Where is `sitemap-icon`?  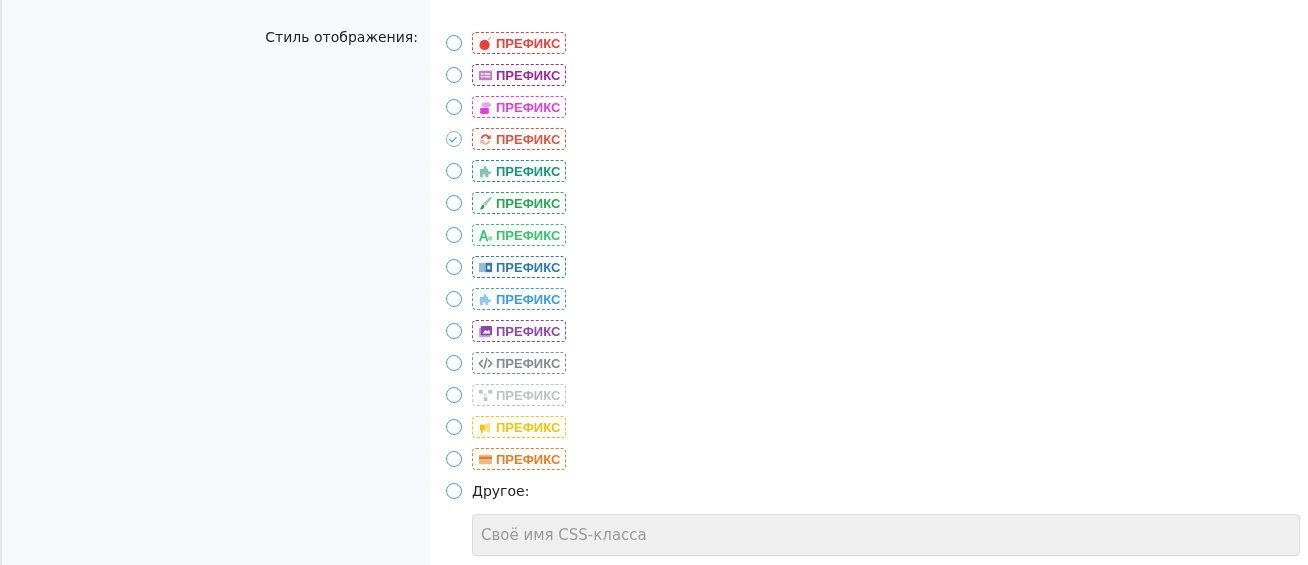
sitemap-icon is located at coordinates (485, 395).